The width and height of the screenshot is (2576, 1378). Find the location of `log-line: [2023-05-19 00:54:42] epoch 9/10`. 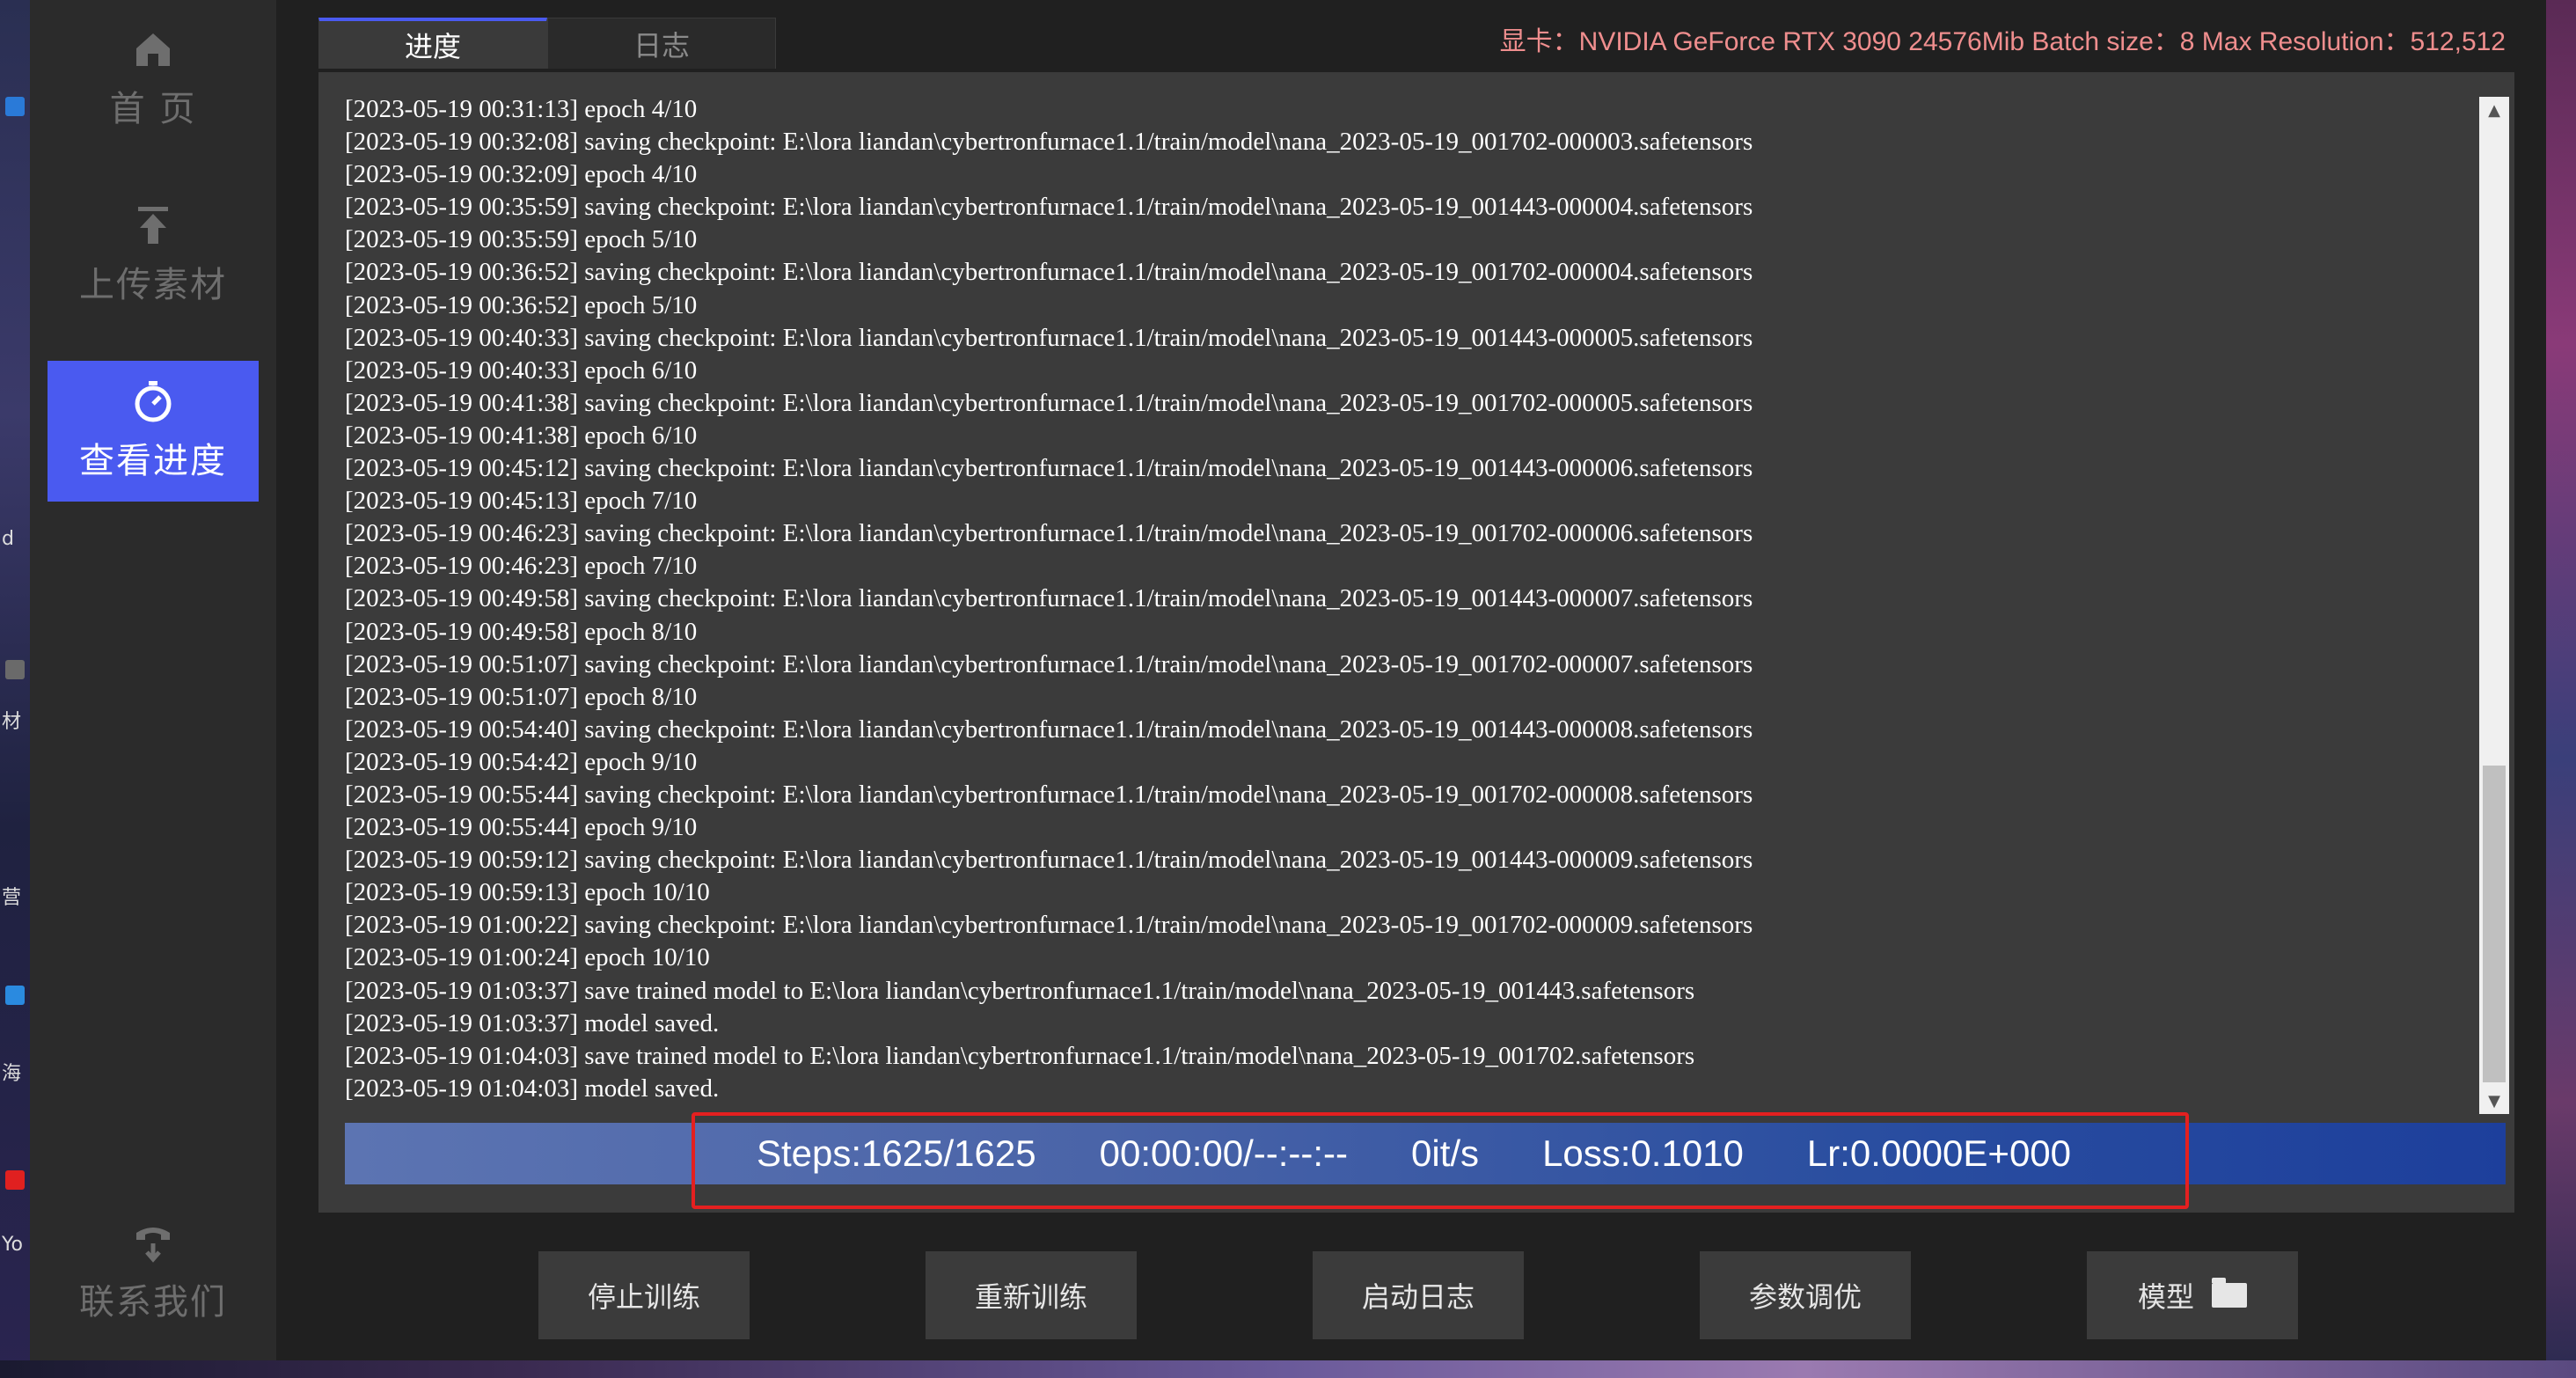

log-line: [2023-05-19 00:54:42] epoch 9/10 is located at coordinates (521, 761).